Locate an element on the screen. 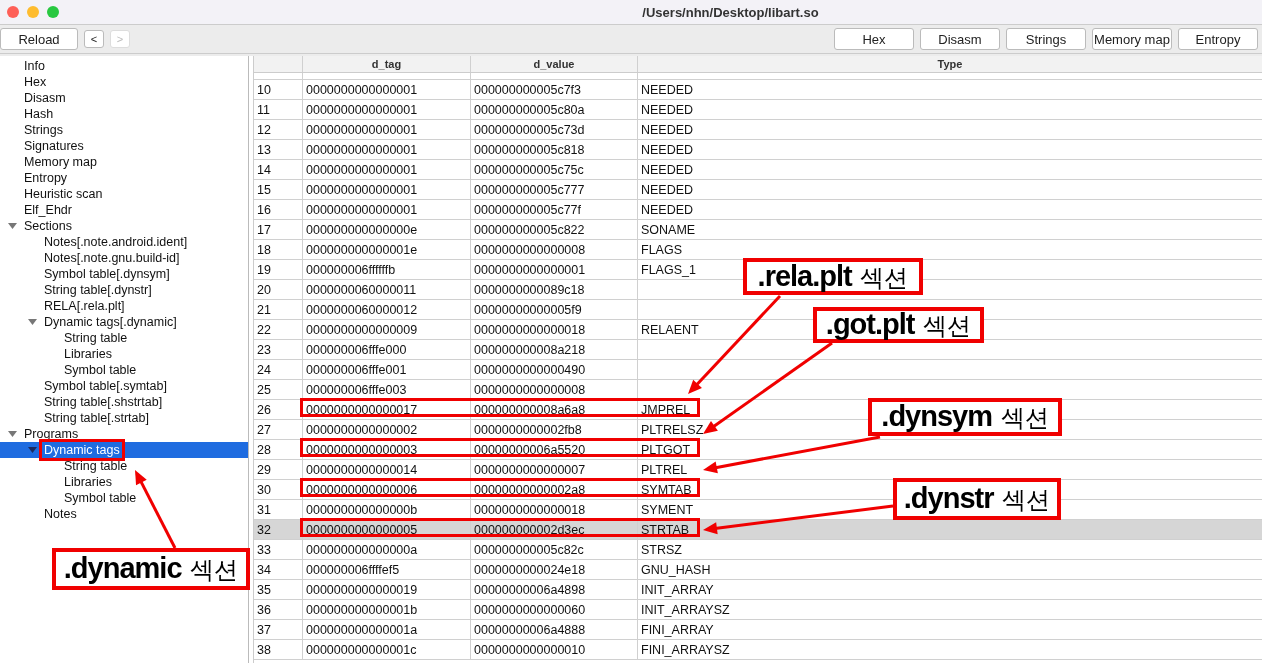 This screenshot has height=663, width=1262. table-cell: 000000000005c818 is located at coordinates (554, 149).